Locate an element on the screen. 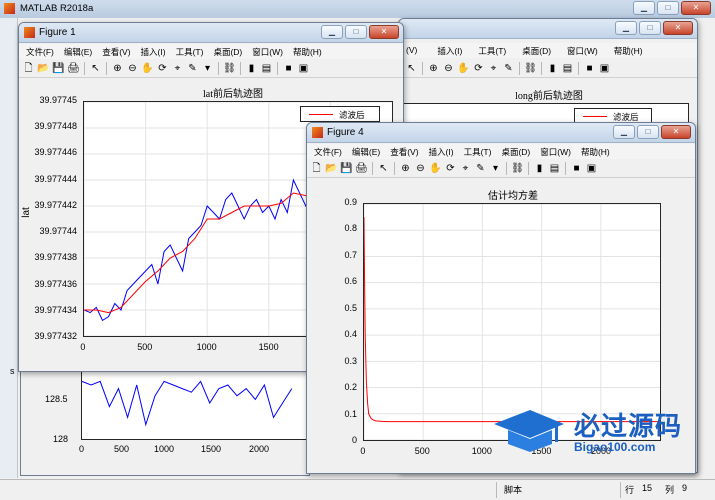 The image size is (715, 500). figure4-close-button: ✕ is located at coordinates (676, 132).